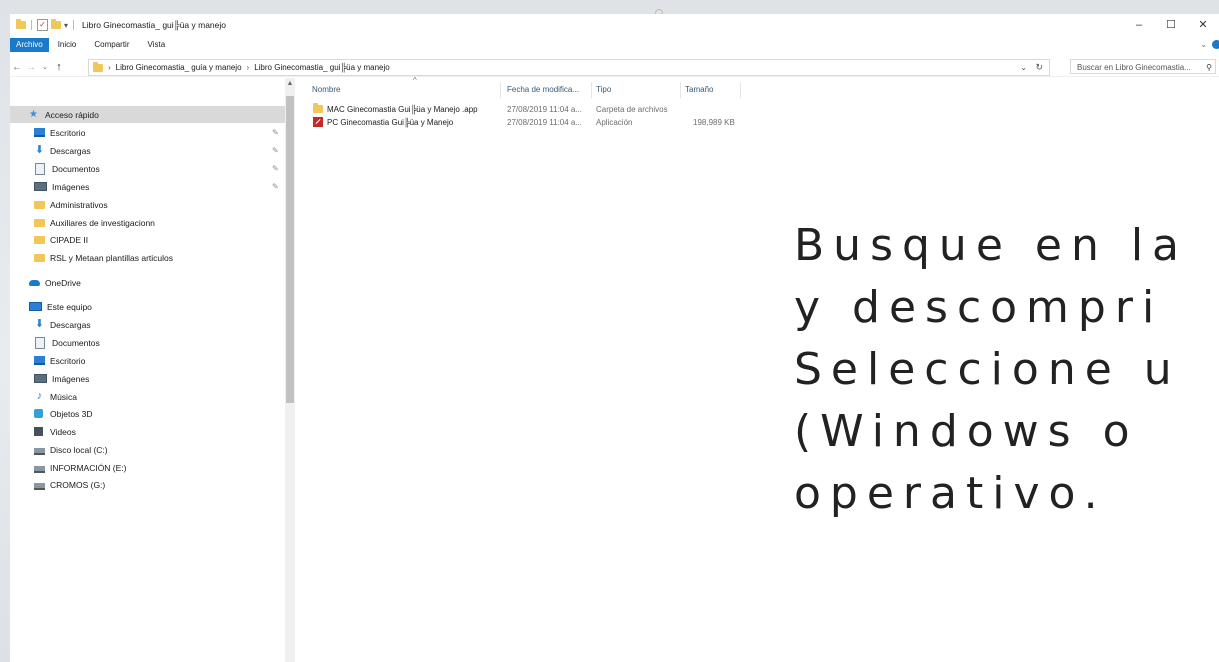 The width and height of the screenshot is (1219, 662). Describe the element at coordinates (714, 122) in the screenshot. I see `file-size: 198,989 KB` at that location.